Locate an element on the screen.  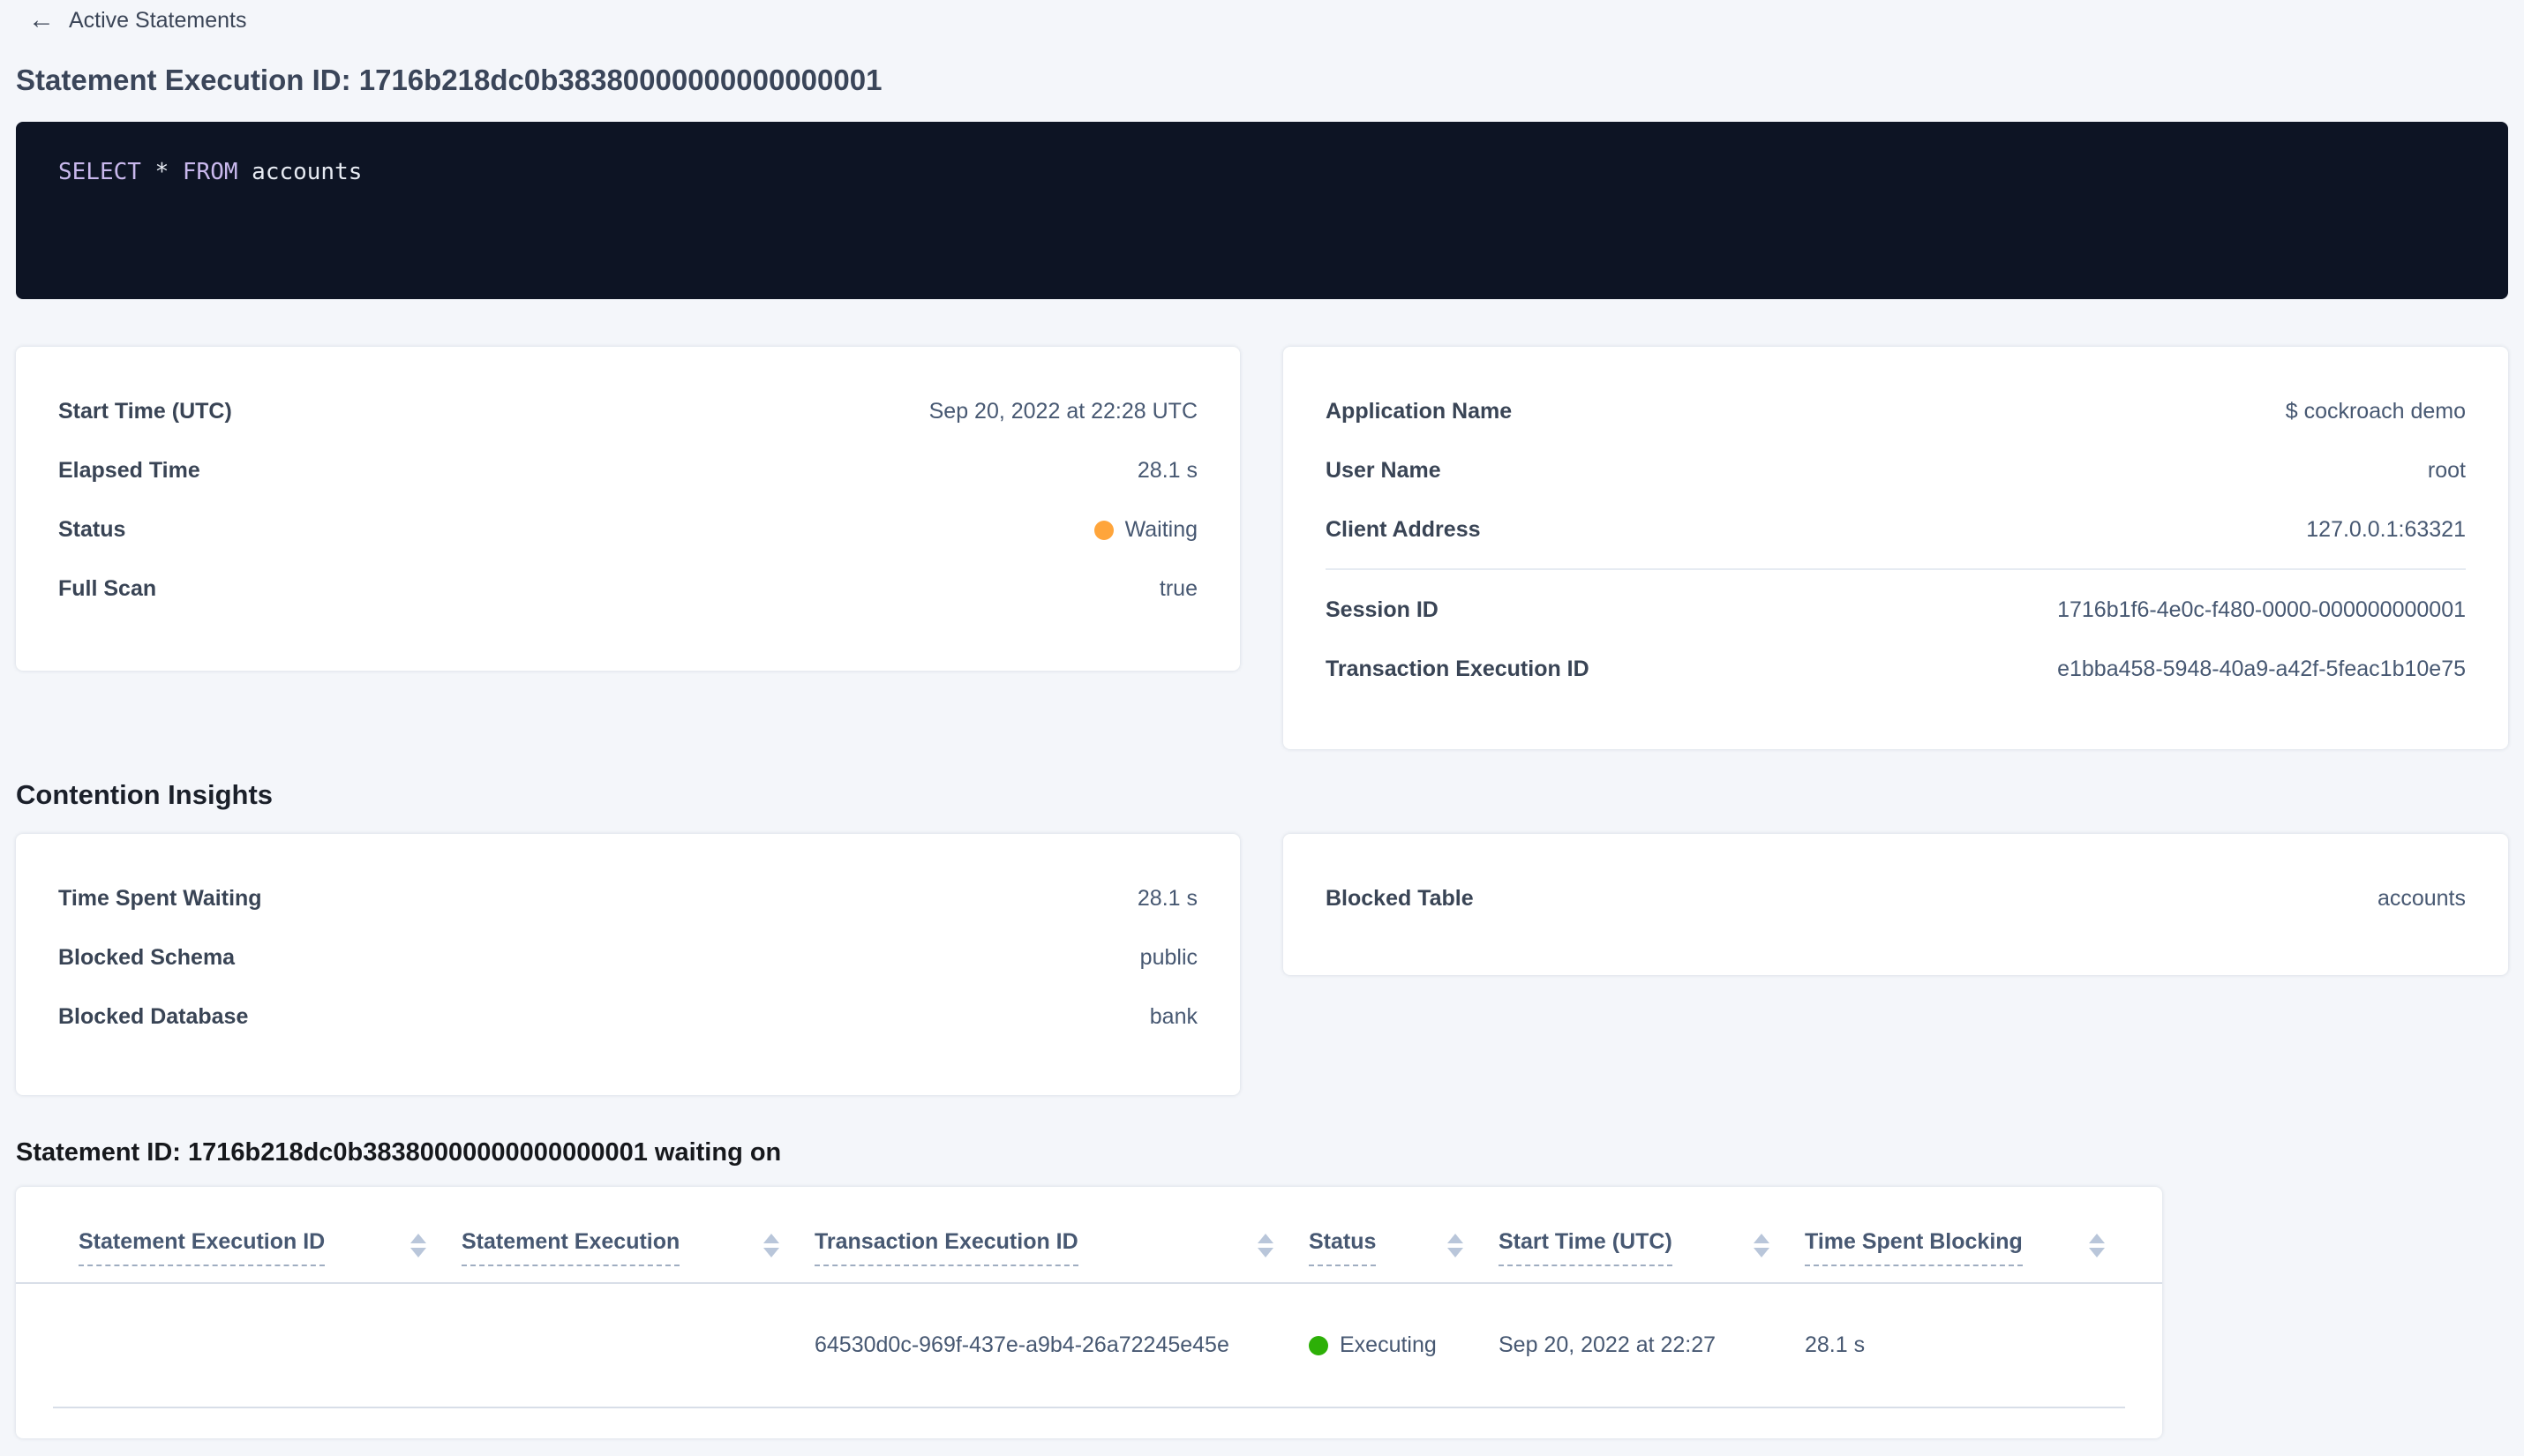
kv-row-blocked-schema: Blocked Schema public is located at coordinates (628, 957).